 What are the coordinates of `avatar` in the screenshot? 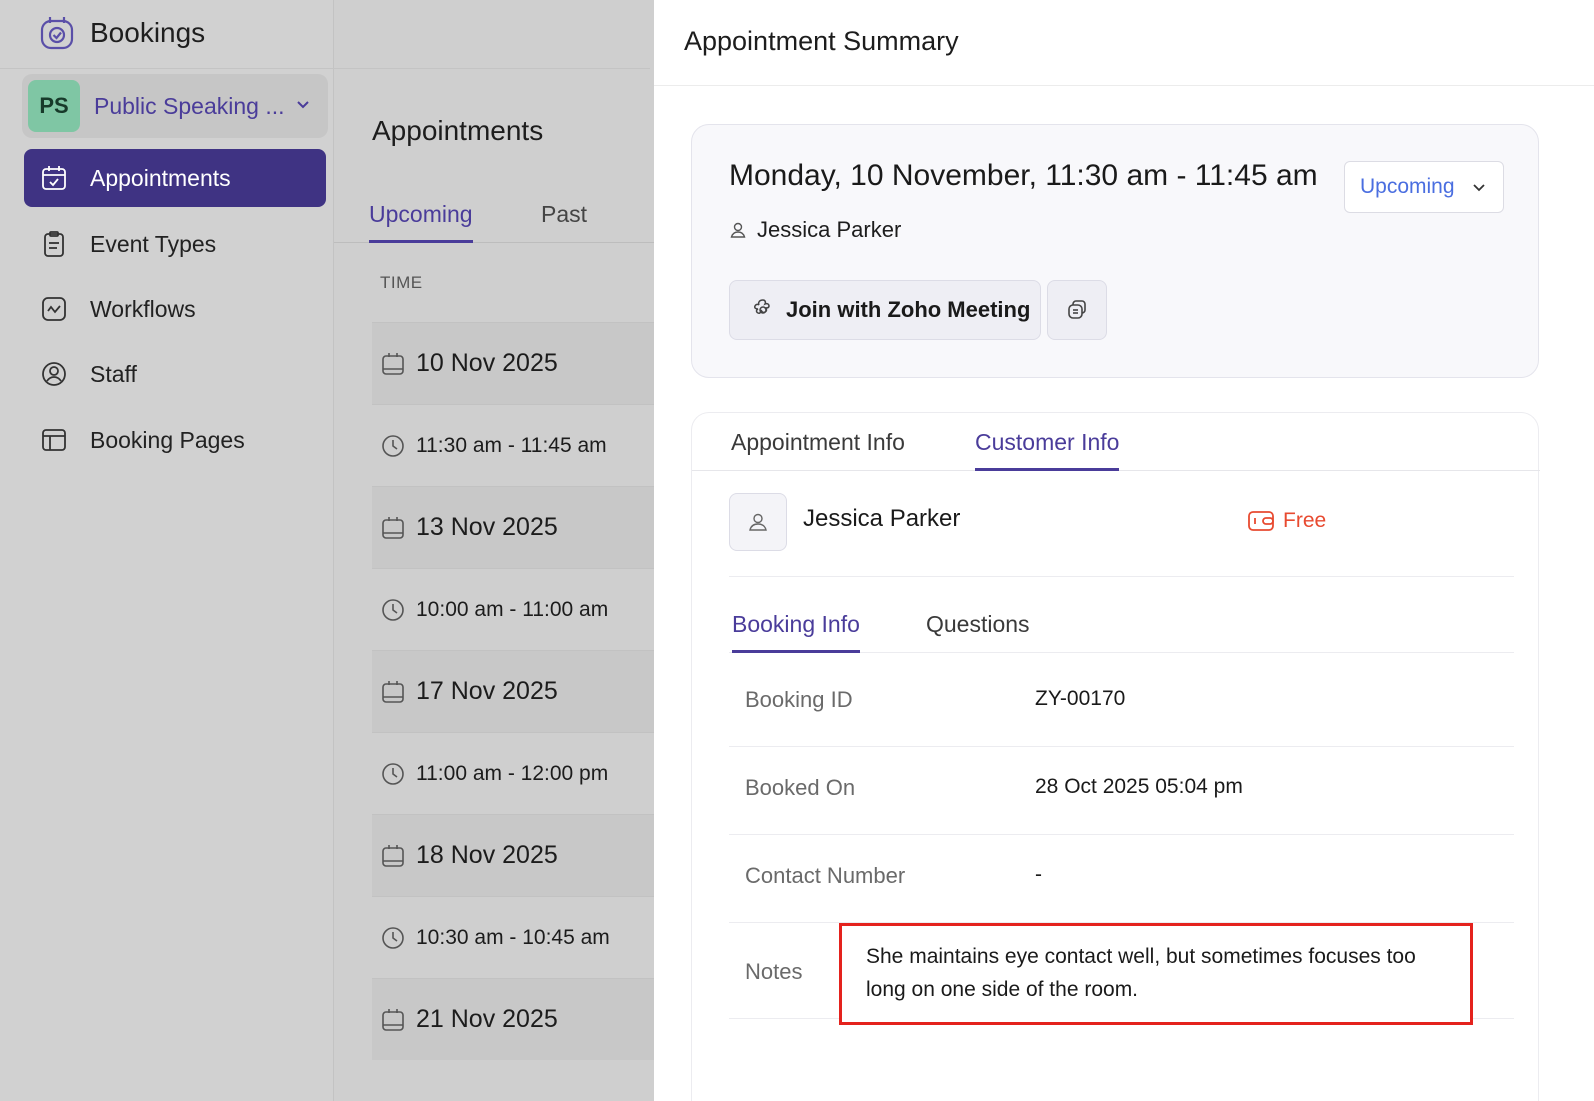 It's located at (758, 522).